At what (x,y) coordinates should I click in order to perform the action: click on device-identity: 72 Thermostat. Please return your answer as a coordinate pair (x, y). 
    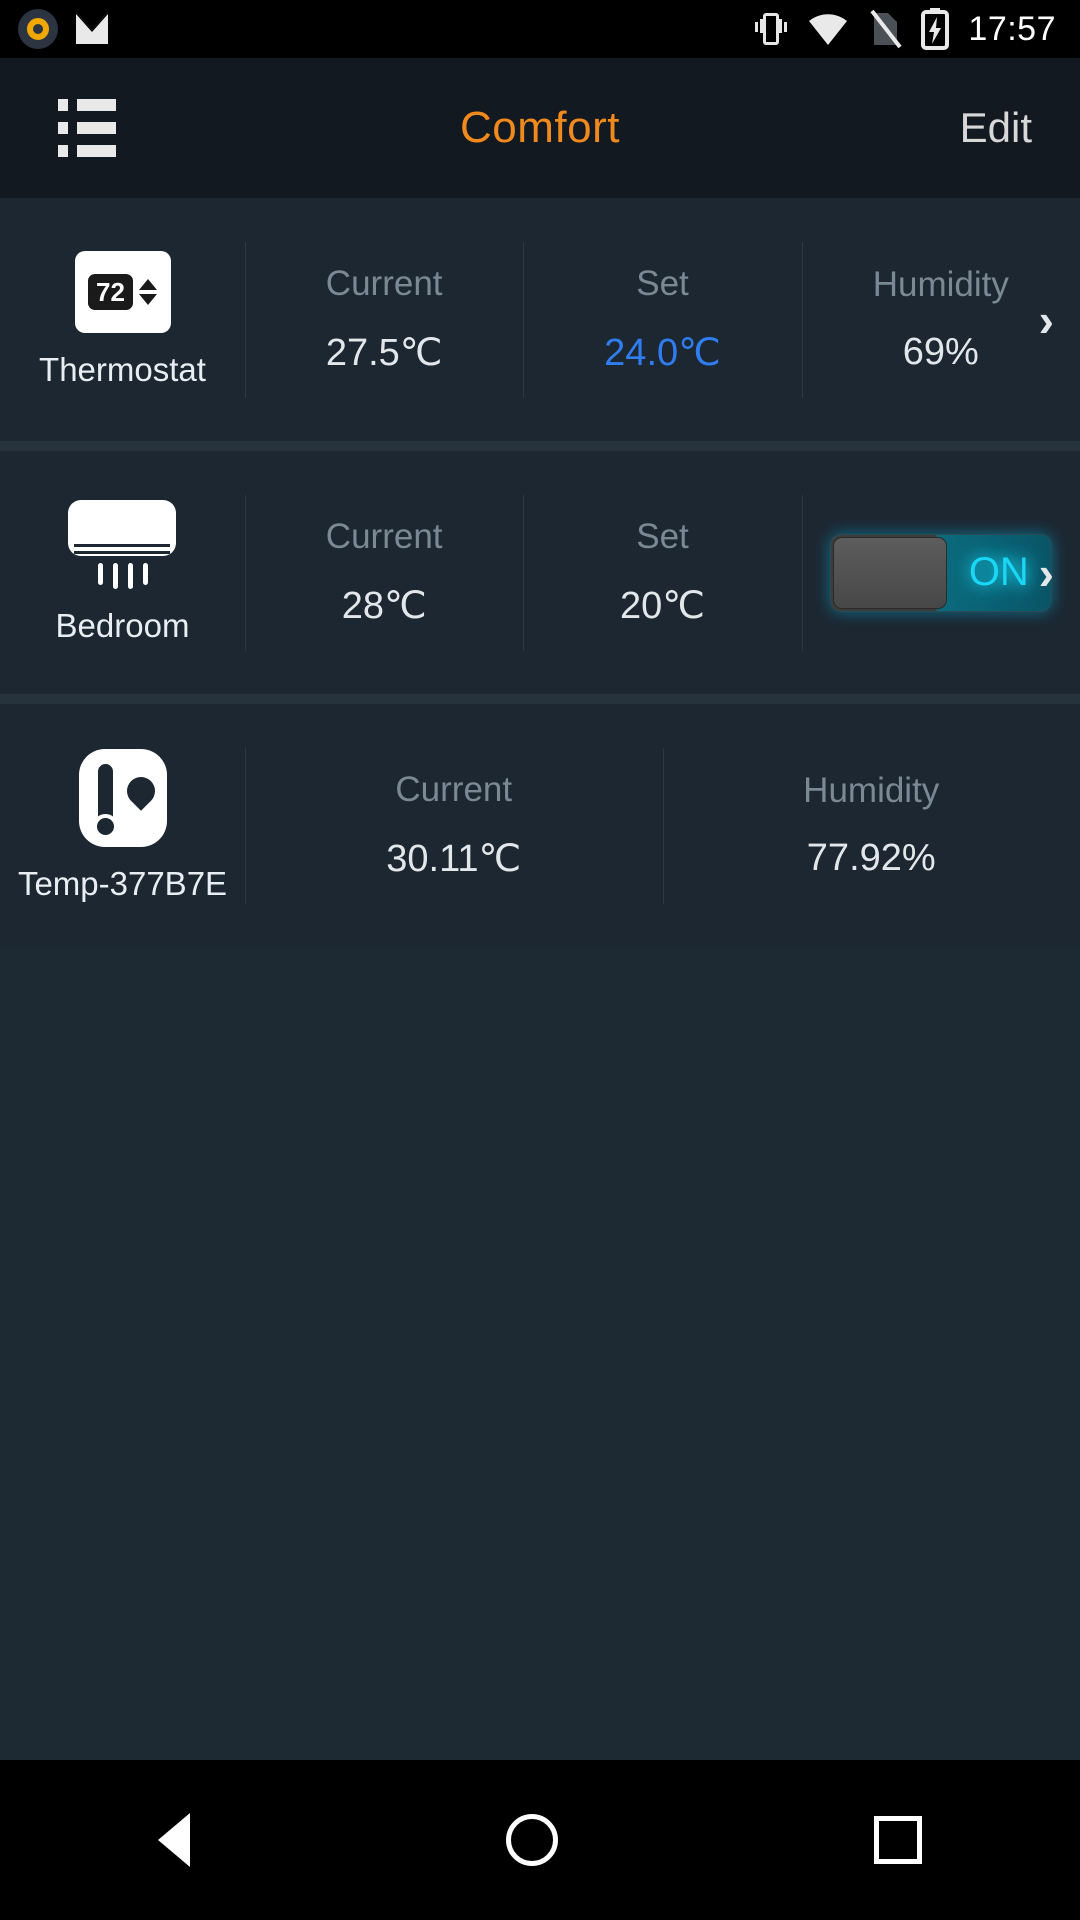
    Looking at the image, I should click on (122, 319).